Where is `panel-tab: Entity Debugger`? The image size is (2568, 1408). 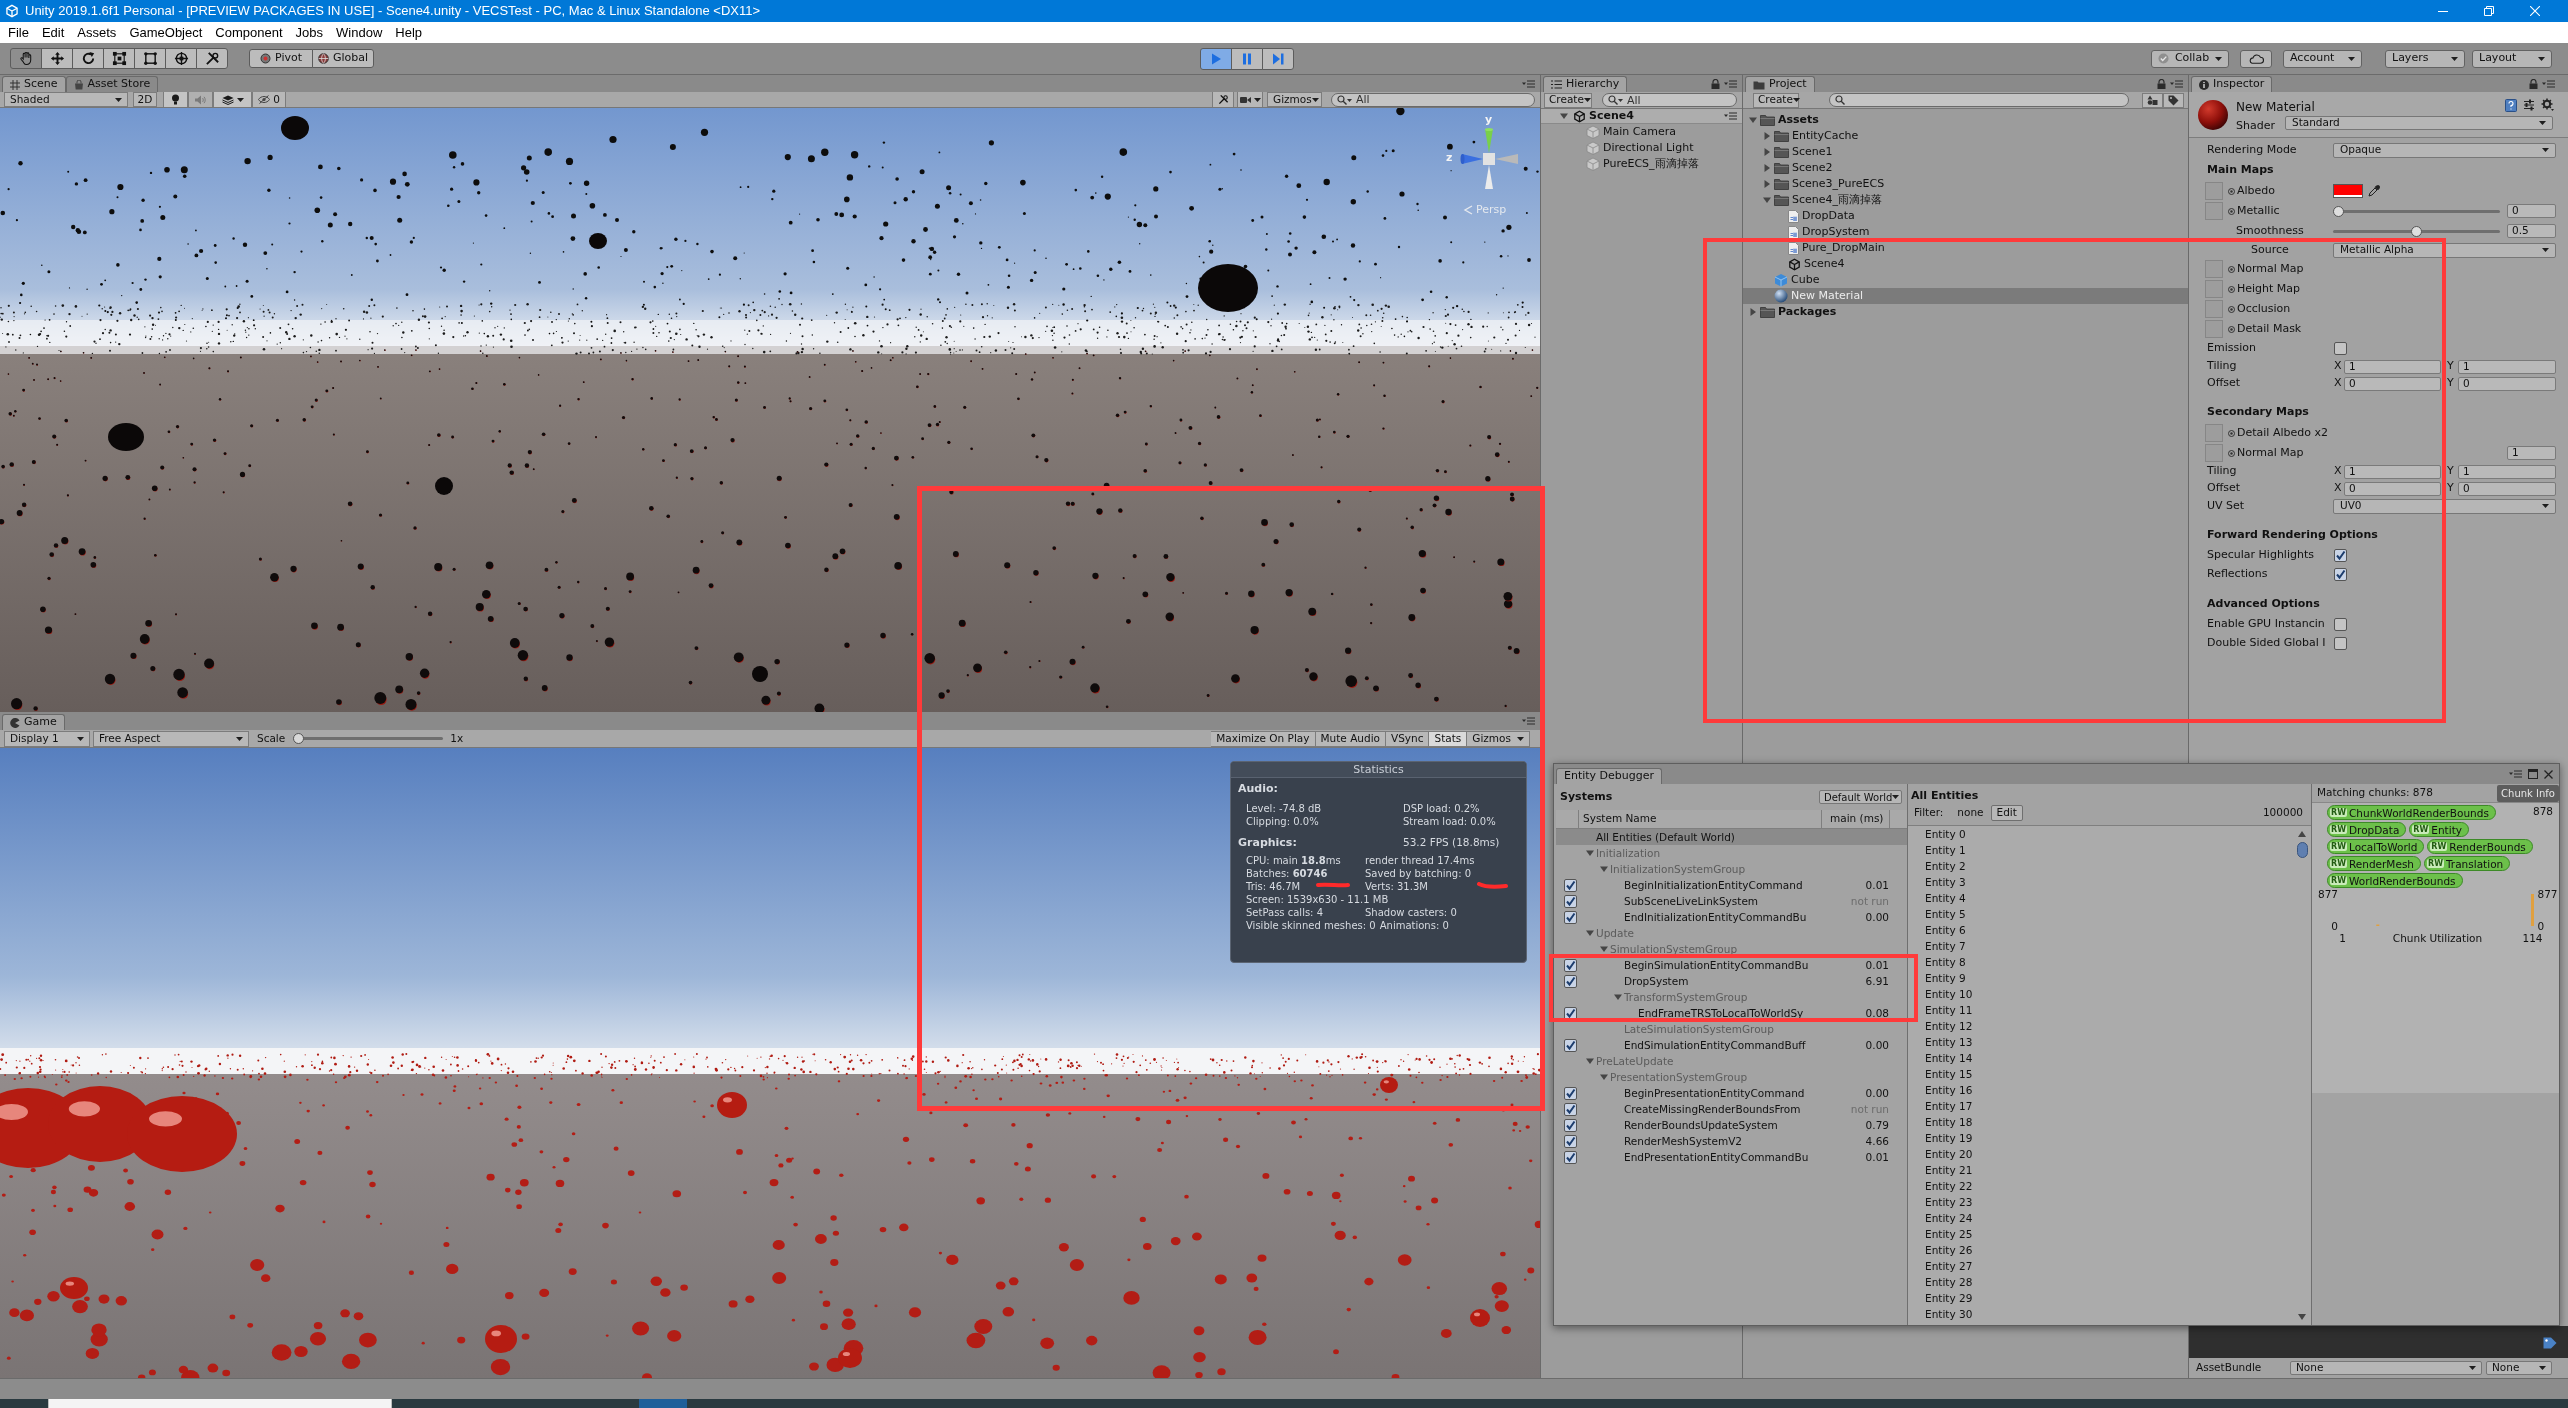
panel-tab: Entity Debugger is located at coordinates (1609, 776).